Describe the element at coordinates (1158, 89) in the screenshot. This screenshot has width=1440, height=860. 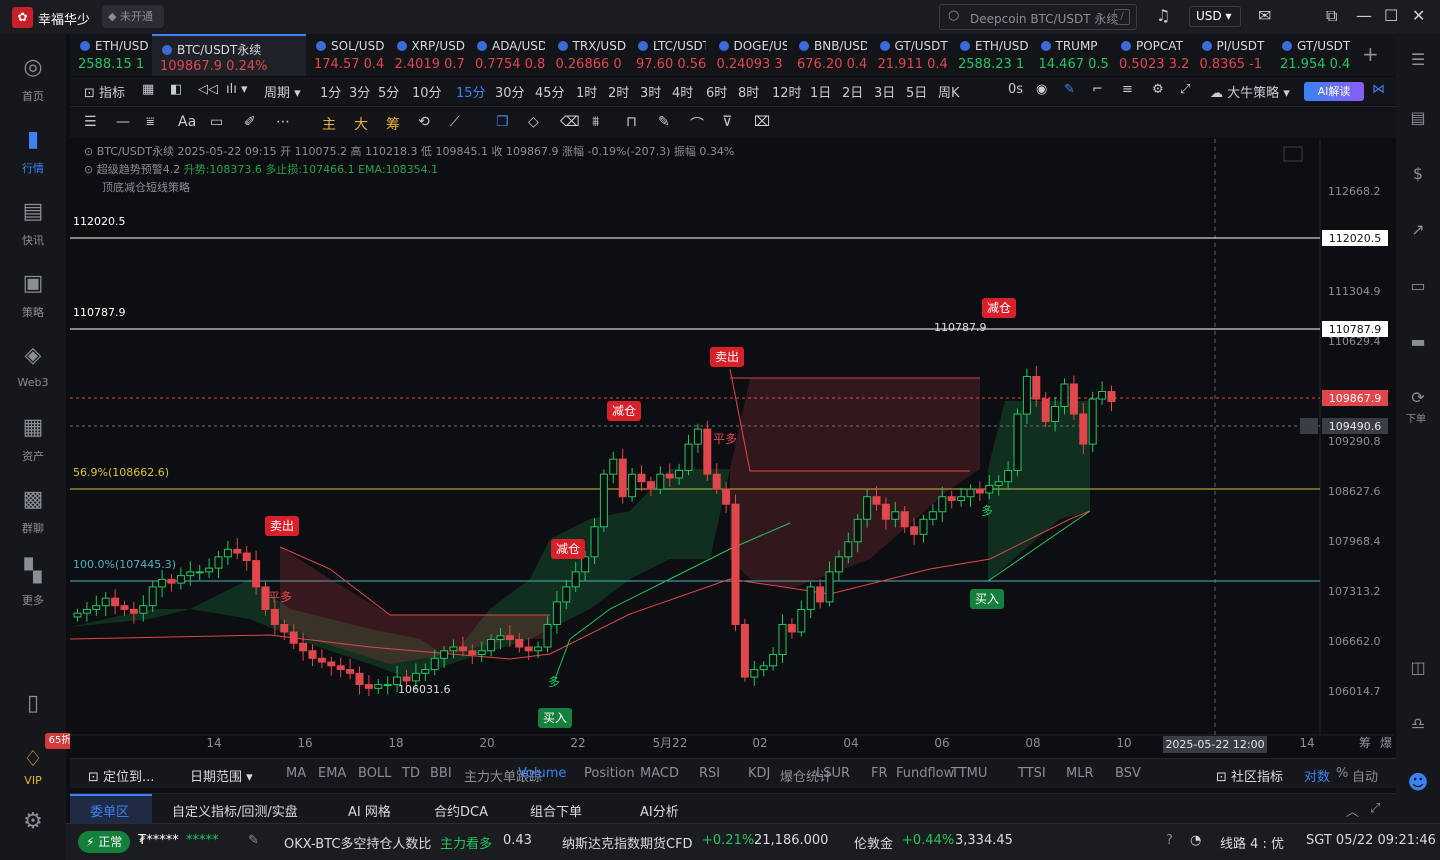
I see `settings-icon: ⚙` at that location.